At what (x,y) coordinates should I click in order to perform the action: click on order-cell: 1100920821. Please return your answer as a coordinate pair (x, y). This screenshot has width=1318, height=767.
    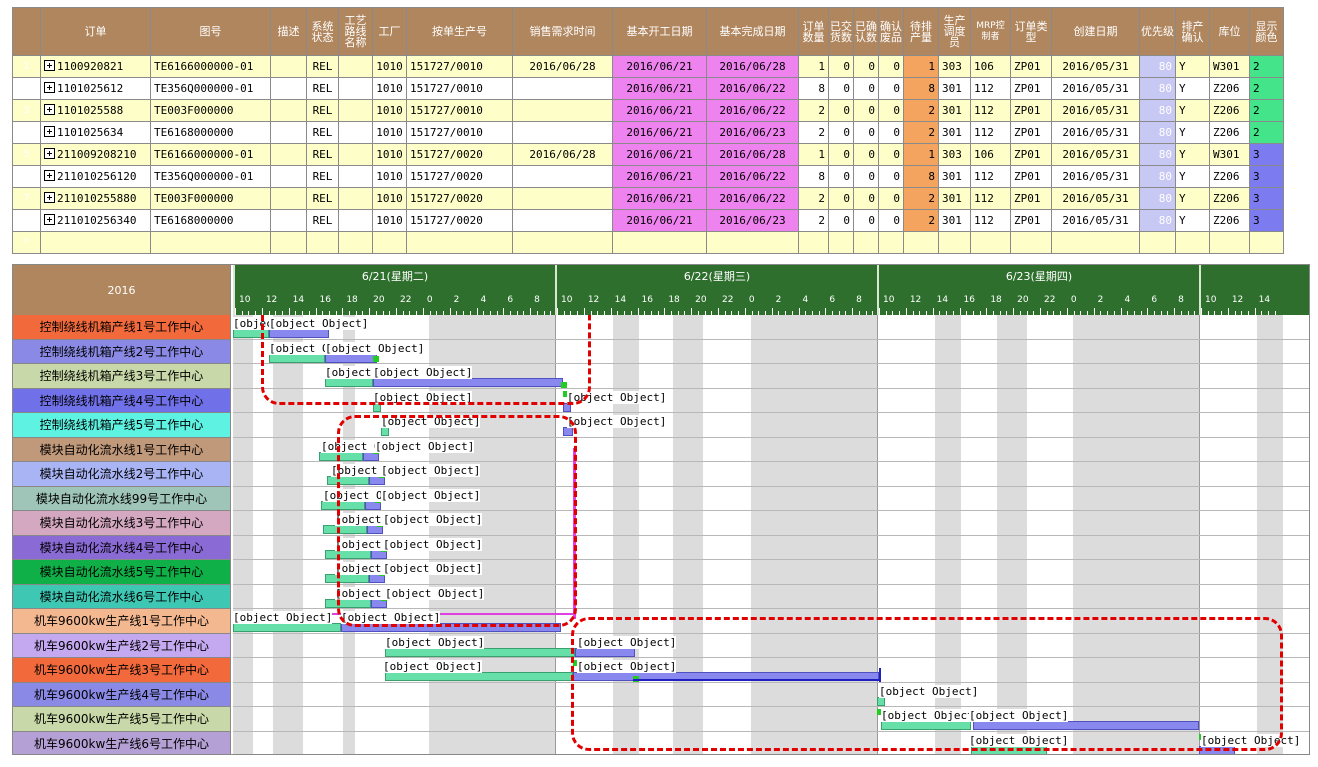
    Looking at the image, I should click on (95, 66).